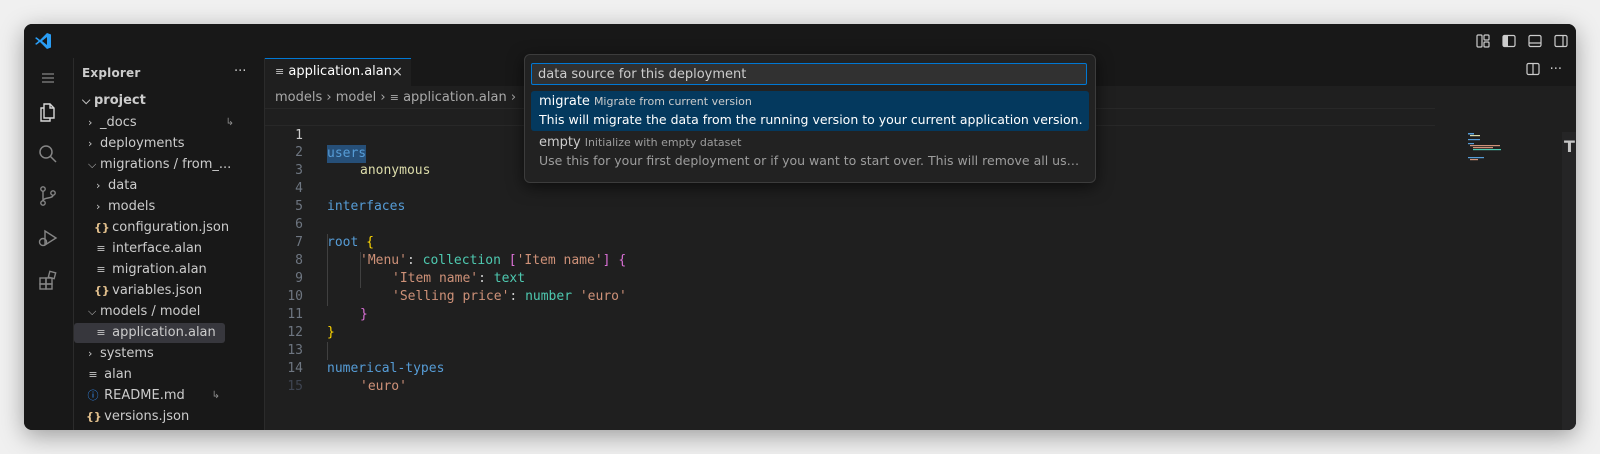 This screenshot has width=1600, height=454. Describe the element at coordinates (366, 359) in the screenshot. I see `code-line: 13 numerical-types` at that location.